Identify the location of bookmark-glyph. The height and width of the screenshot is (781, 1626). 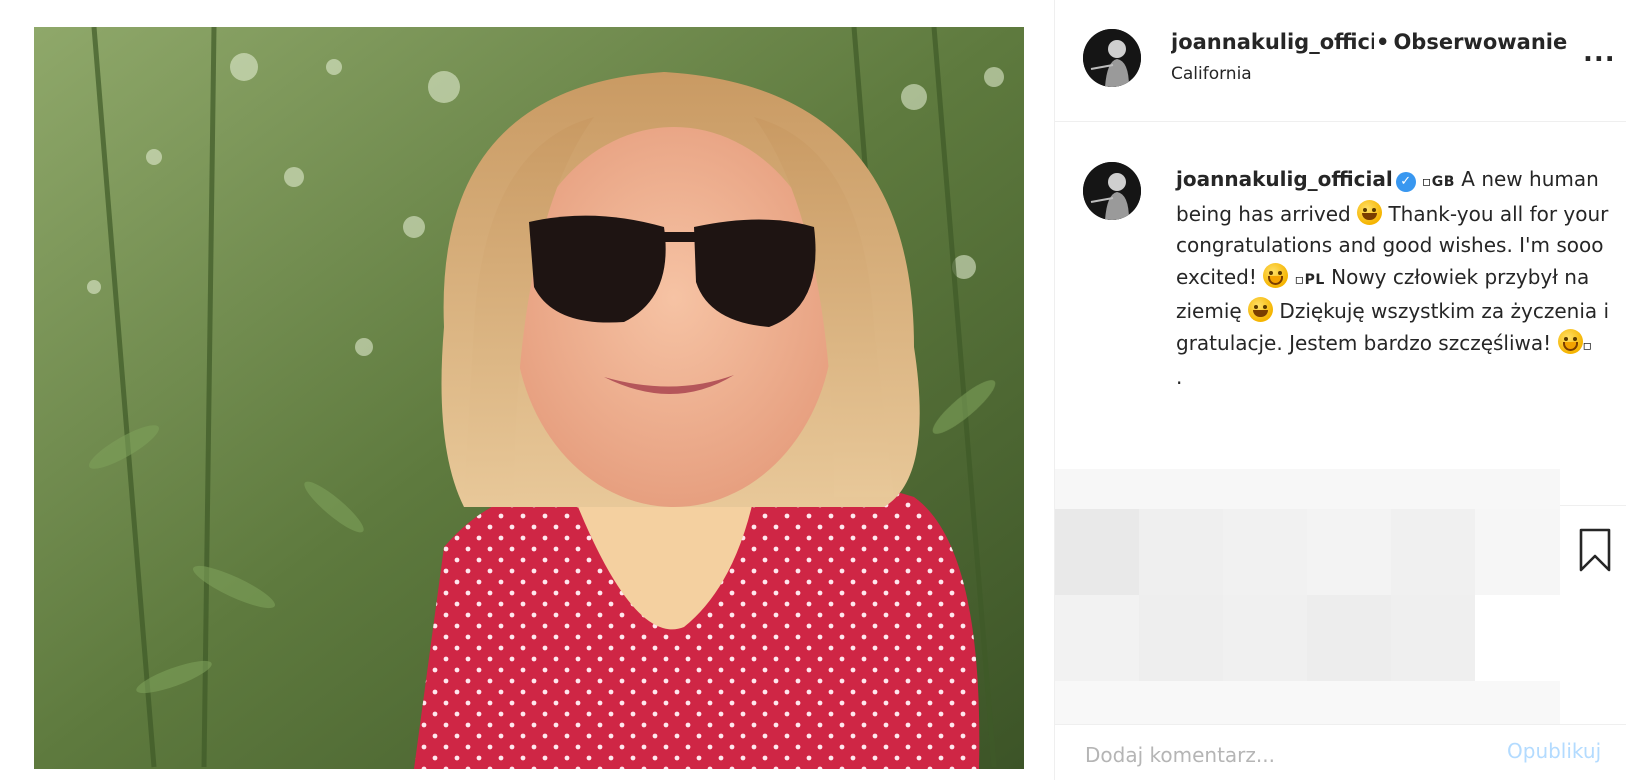
(1595, 550).